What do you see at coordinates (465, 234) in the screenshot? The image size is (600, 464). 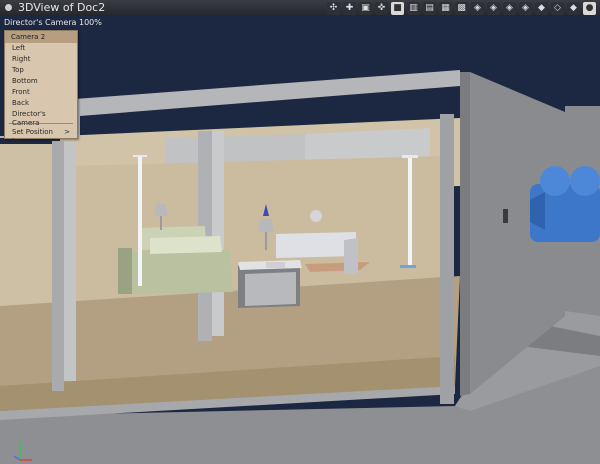 I see `right-wall-edge` at bounding box center [465, 234].